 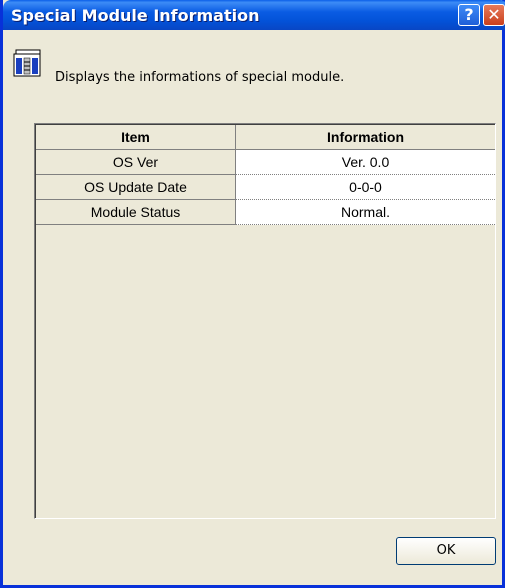 I want to click on column-header-item: Item, so click(x=136, y=137).